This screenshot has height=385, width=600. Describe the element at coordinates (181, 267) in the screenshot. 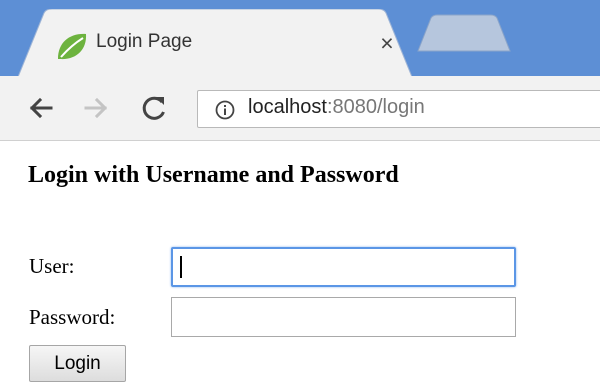

I see `text-caret` at that location.